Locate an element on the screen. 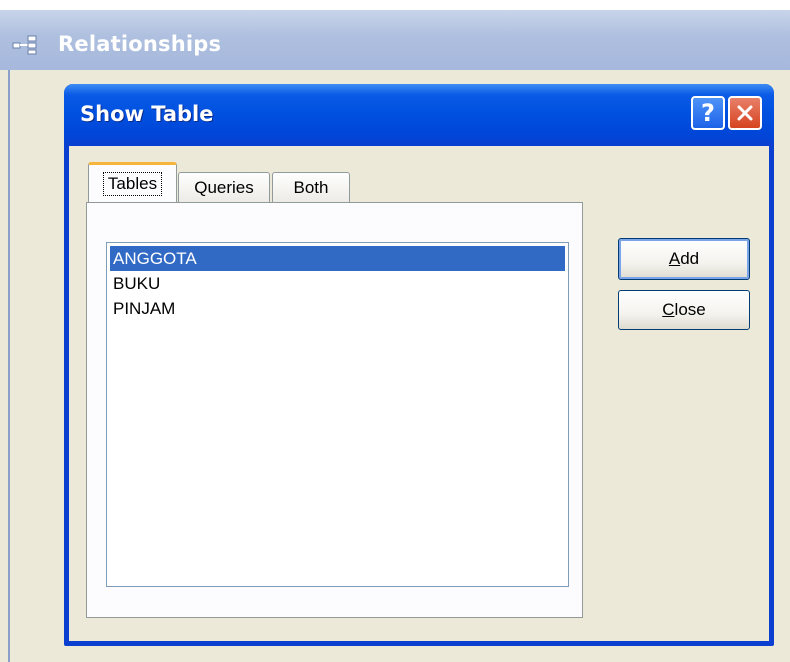  relationships-icon is located at coordinates (24, 45).